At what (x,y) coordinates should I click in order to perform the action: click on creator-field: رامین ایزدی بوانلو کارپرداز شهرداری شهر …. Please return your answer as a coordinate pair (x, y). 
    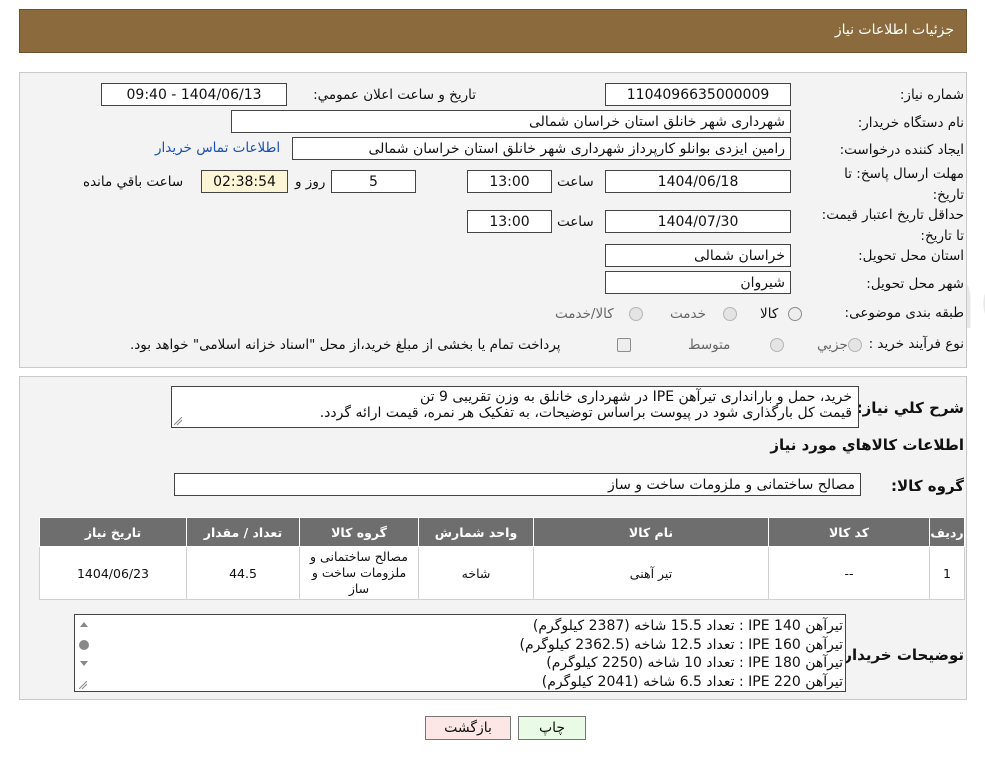
    Looking at the image, I should click on (541, 148).